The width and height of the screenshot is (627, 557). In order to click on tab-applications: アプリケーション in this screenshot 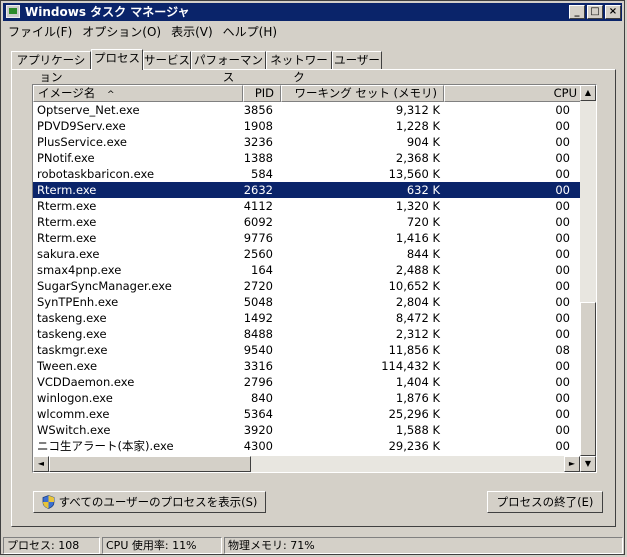, I will do `click(51, 67)`.